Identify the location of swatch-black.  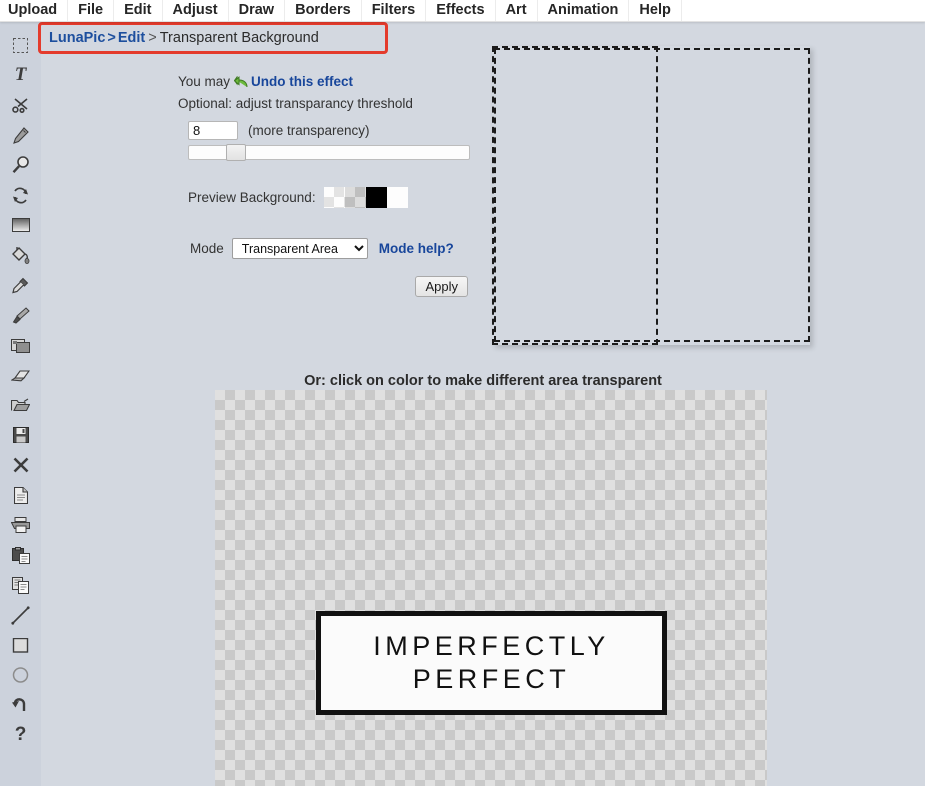
(376, 197).